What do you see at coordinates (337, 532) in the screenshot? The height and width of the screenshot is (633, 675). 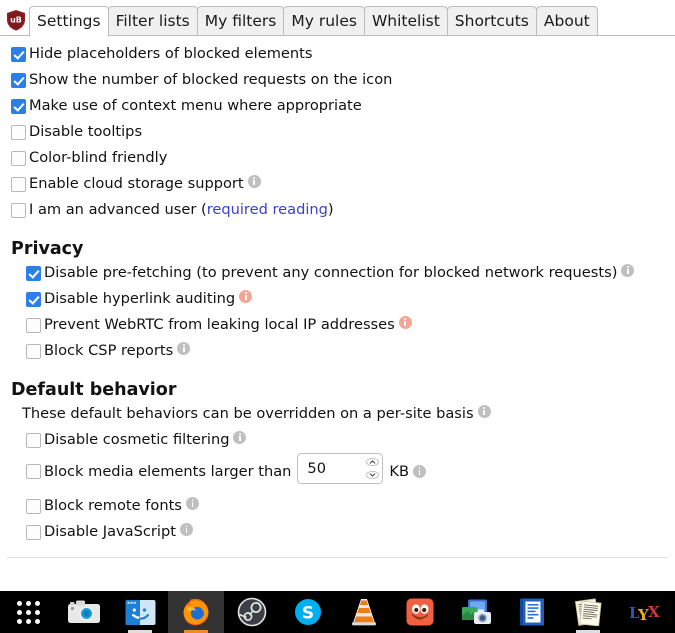 I see `option-disable-javascript: Disable JavaScript` at bounding box center [337, 532].